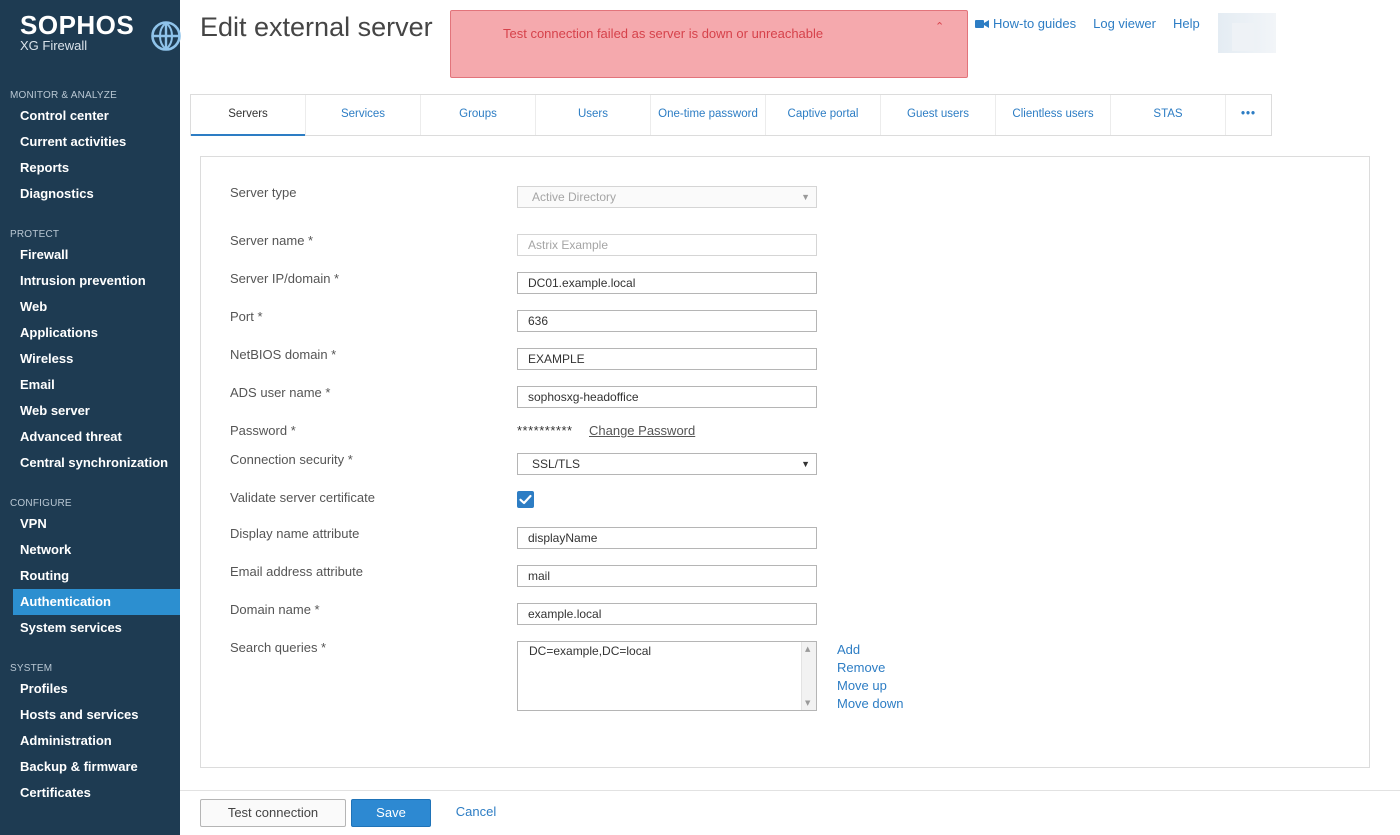 This screenshot has width=1400, height=835. What do you see at coordinates (870, 686) in the screenshot?
I see `move-up-link: Move up` at bounding box center [870, 686].